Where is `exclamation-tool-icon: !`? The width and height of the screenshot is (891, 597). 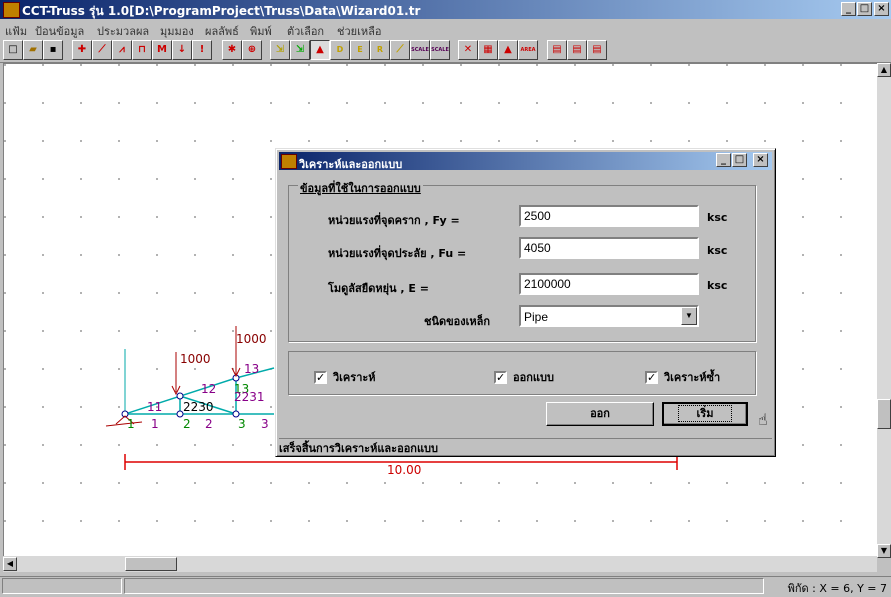 exclamation-tool-icon: ! is located at coordinates (202, 50).